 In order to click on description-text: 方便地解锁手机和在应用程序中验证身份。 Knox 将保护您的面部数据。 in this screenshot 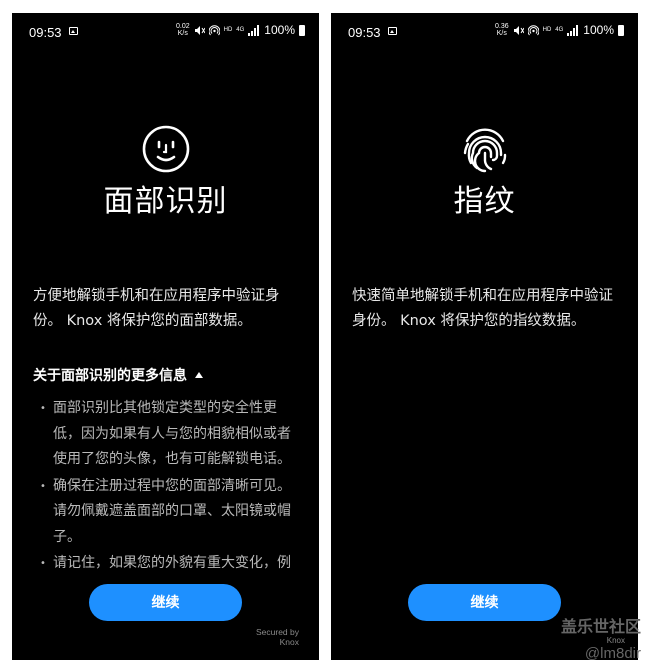, I will do `click(156, 308)`.